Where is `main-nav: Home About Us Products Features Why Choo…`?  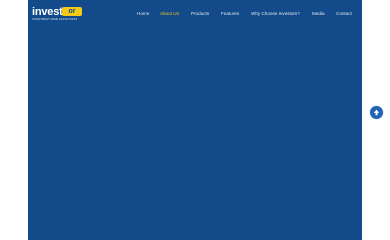 main-nav: Home About Us Products Features Why Choo… is located at coordinates (195, 14).